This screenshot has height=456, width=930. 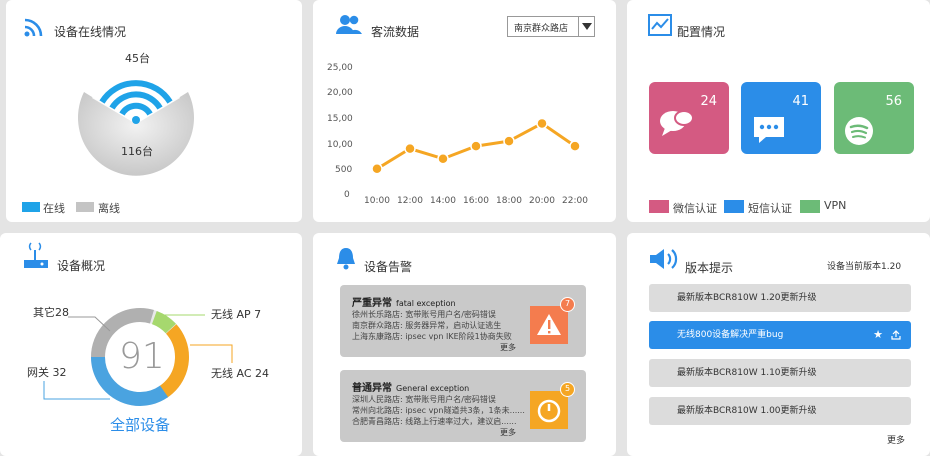 What do you see at coordinates (567, 304) in the screenshot?
I see `alert-count-badge: 7` at bounding box center [567, 304].